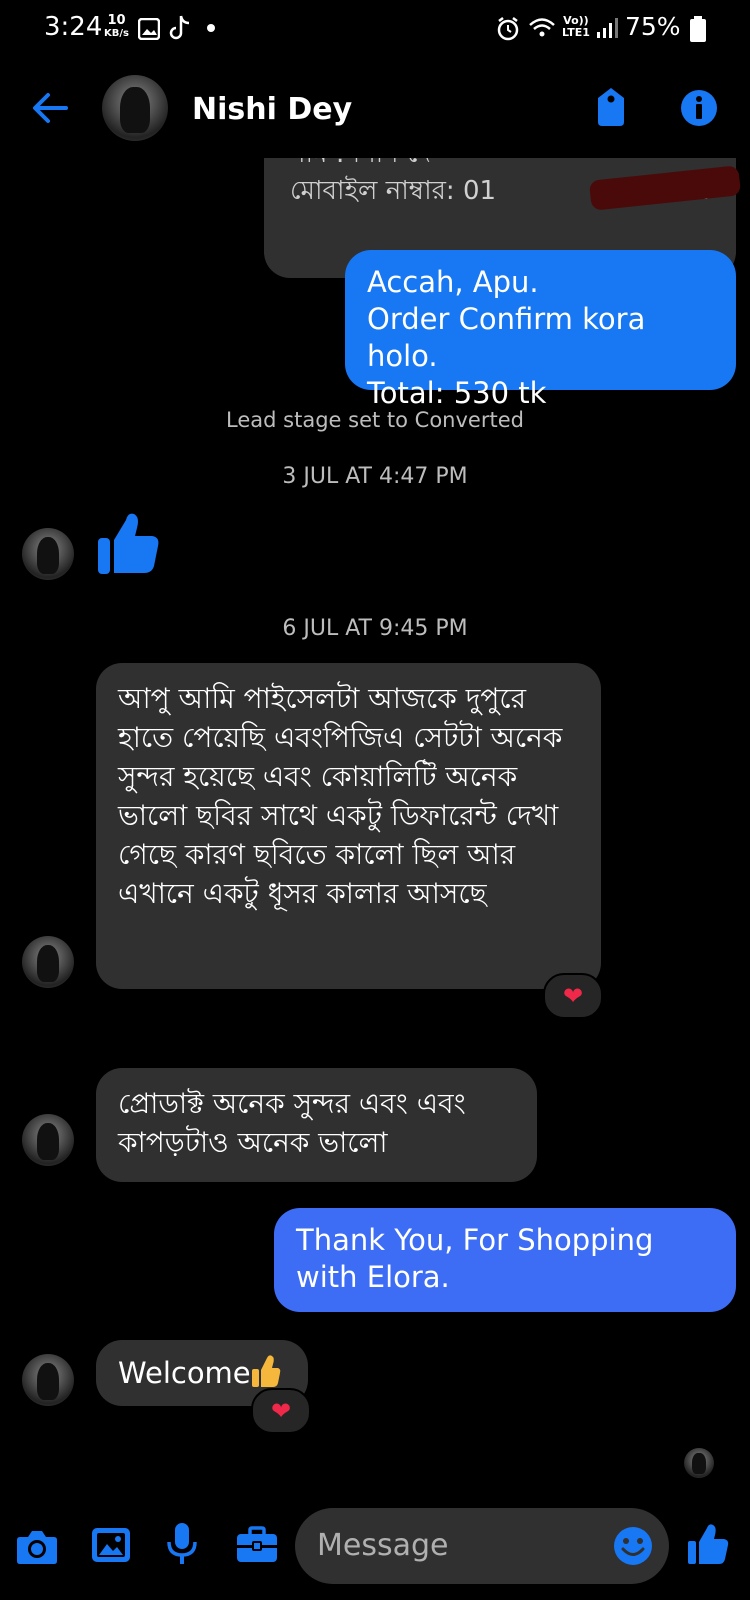  What do you see at coordinates (482, 1546) in the screenshot?
I see `message-input: Message` at bounding box center [482, 1546].